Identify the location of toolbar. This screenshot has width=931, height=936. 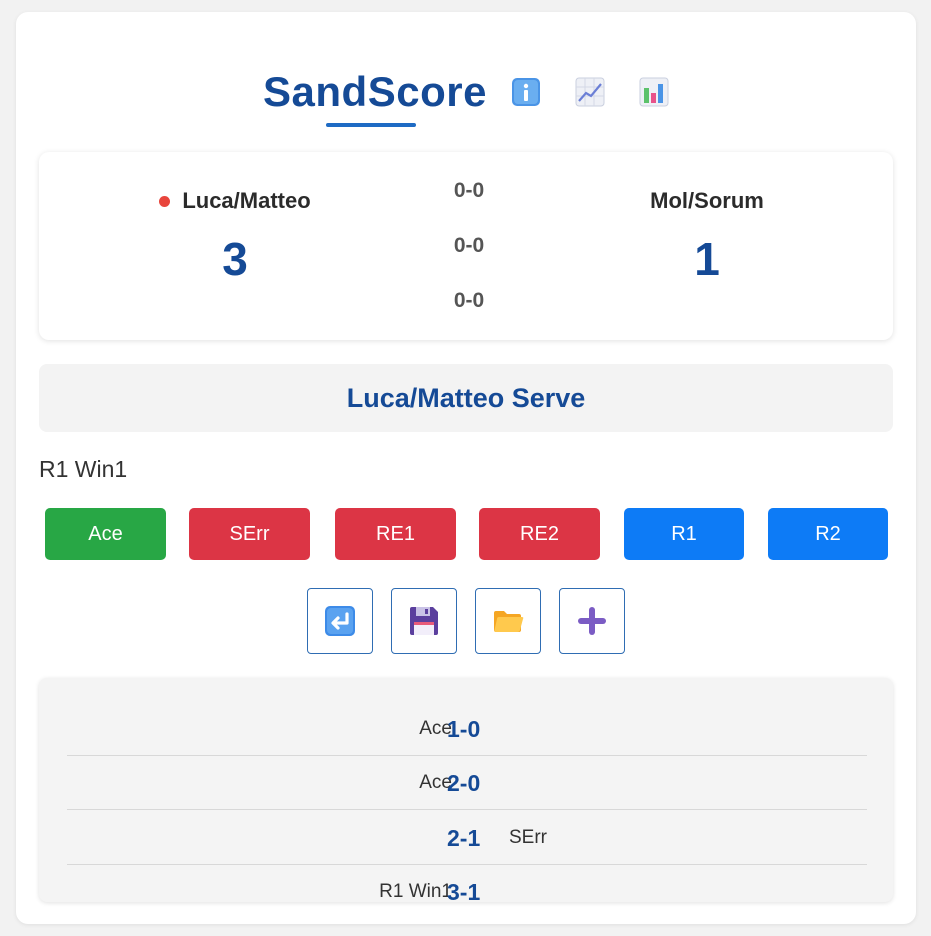
(467, 621).